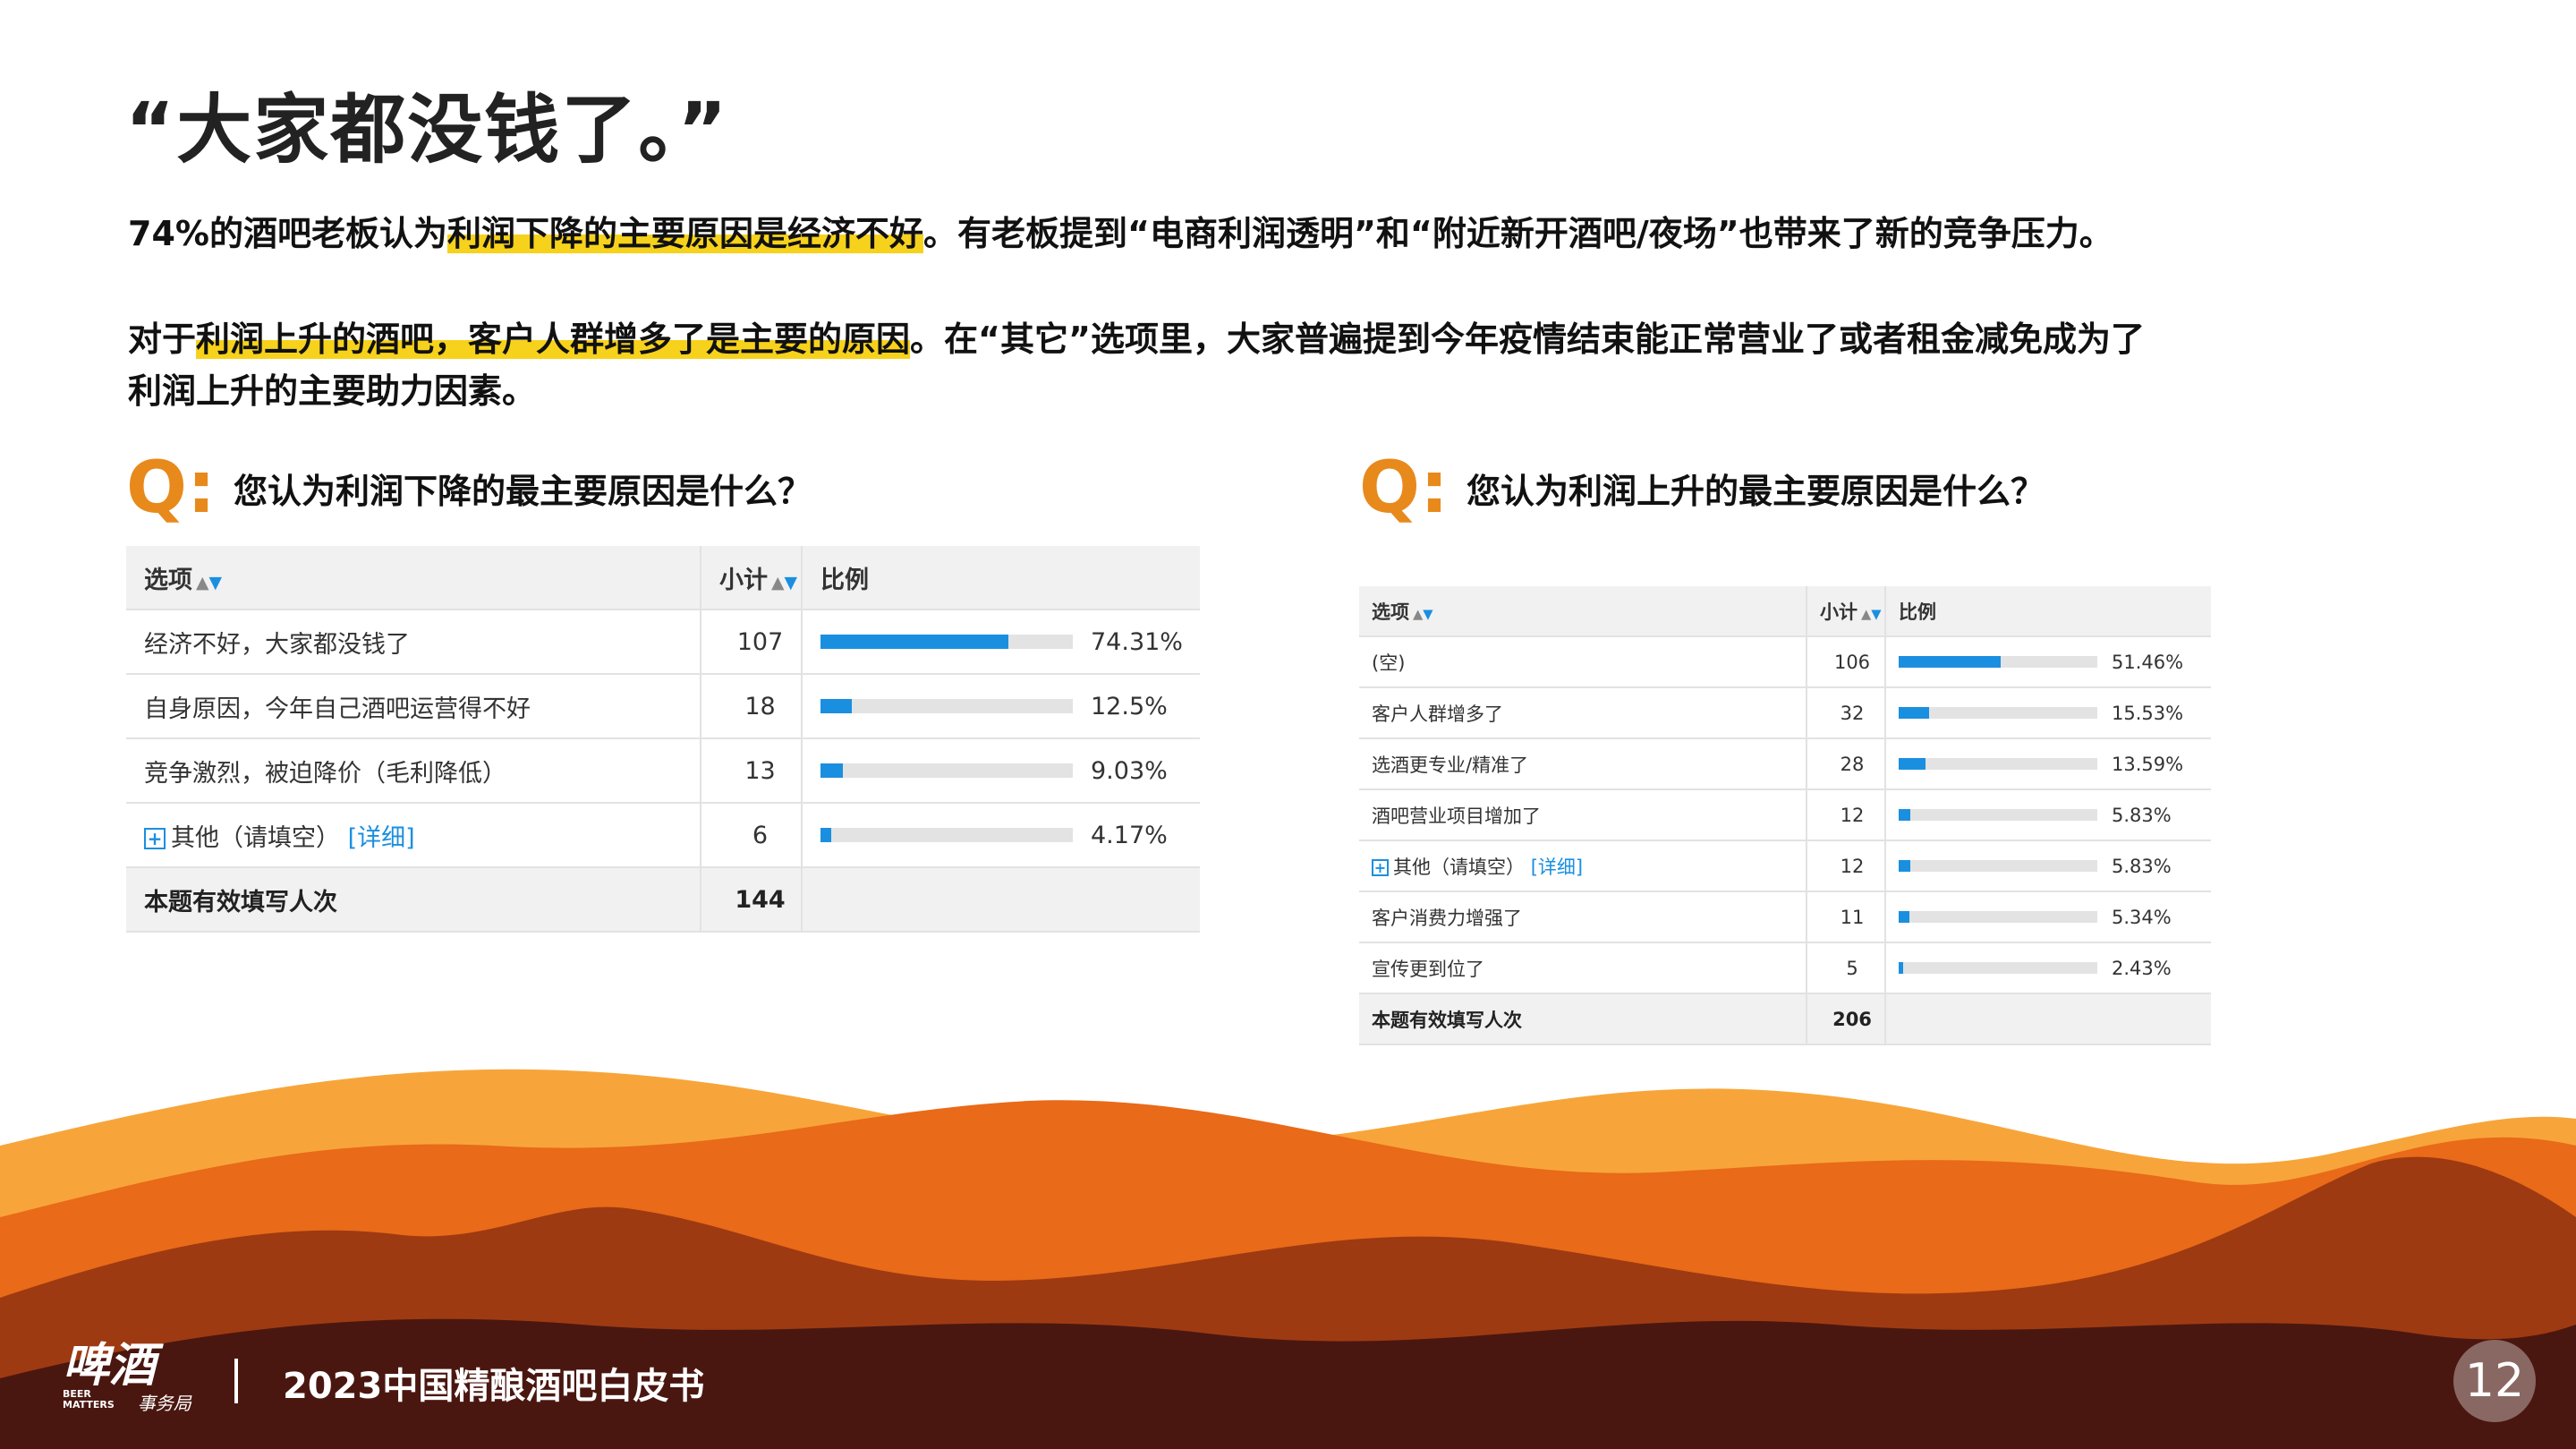  What do you see at coordinates (2494, 1381) in the screenshot?
I see `page-number: 12` at bounding box center [2494, 1381].